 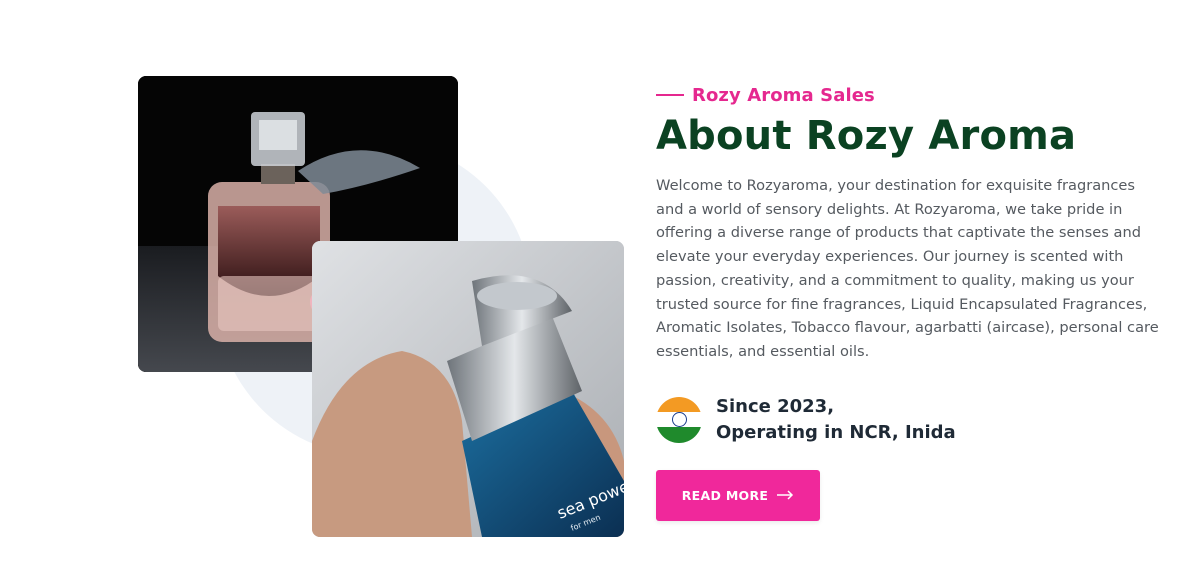 What do you see at coordinates (836, 420) in the screenshot?
I see `since-text: Since 2023, Operating in NCR, Inida` at bounding box center [836, 420].